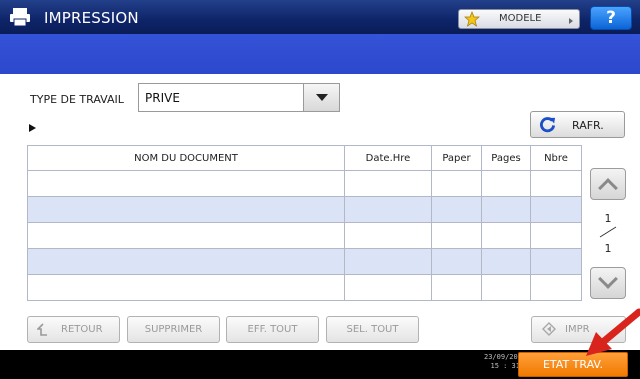 This screenshot has height=379, width=640. What do you see at coordinates (608, 232) in the screenshot?
I see `page-separator` at bounding box center [608, 232].